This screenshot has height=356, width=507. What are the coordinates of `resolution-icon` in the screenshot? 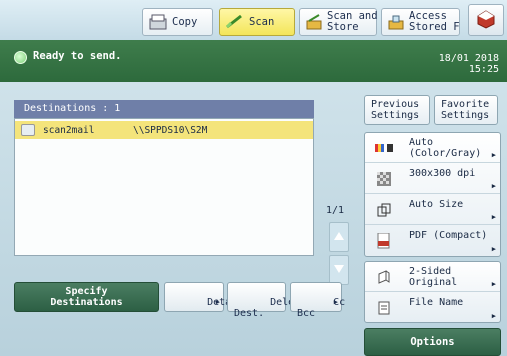 It's located at (384, 179).